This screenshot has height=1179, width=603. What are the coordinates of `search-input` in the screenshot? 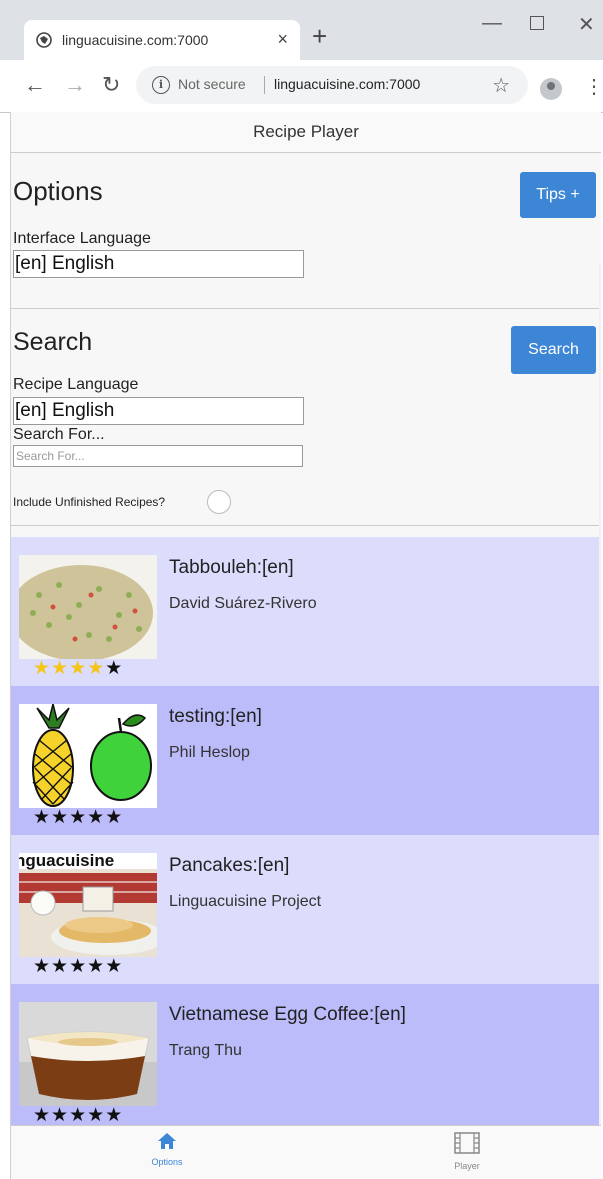 It's located at (158, 456).